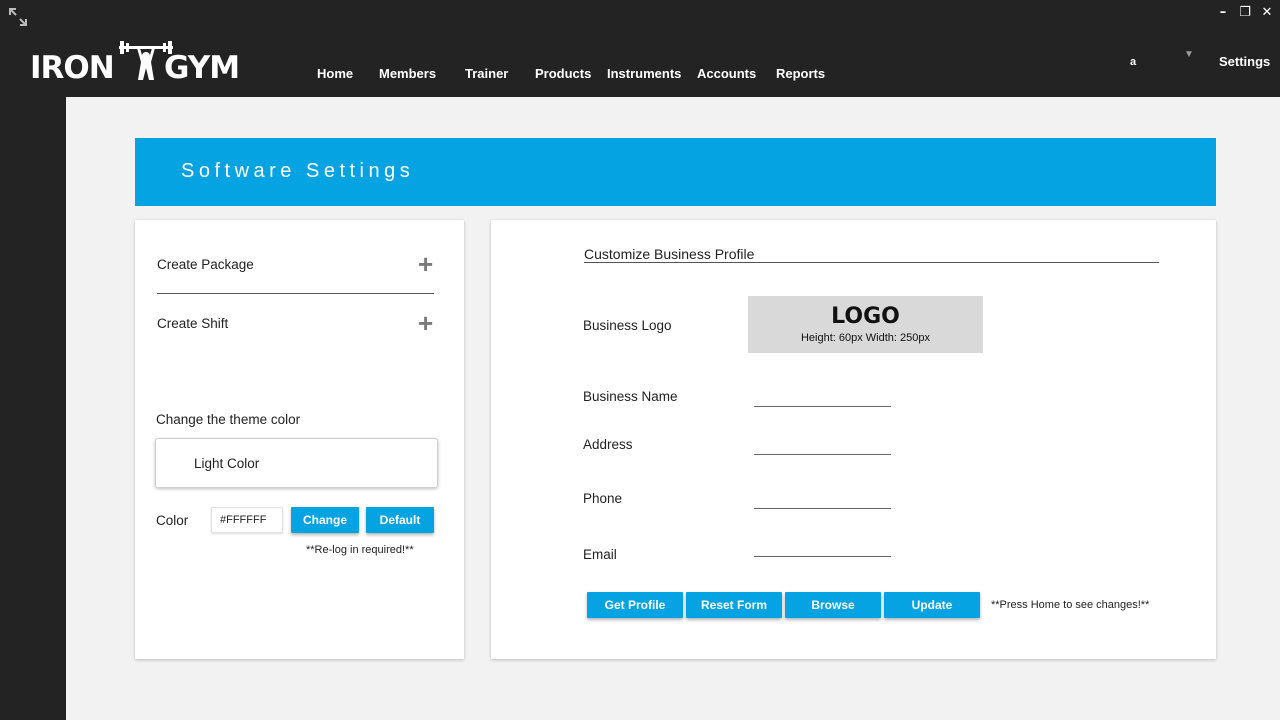 Image resolution: width=1280 pixels, height=720 pixels. What do you see at coordinates (33, 408) in the screenshot?
I see `left-sidebar` at bounding box center [33, 408].